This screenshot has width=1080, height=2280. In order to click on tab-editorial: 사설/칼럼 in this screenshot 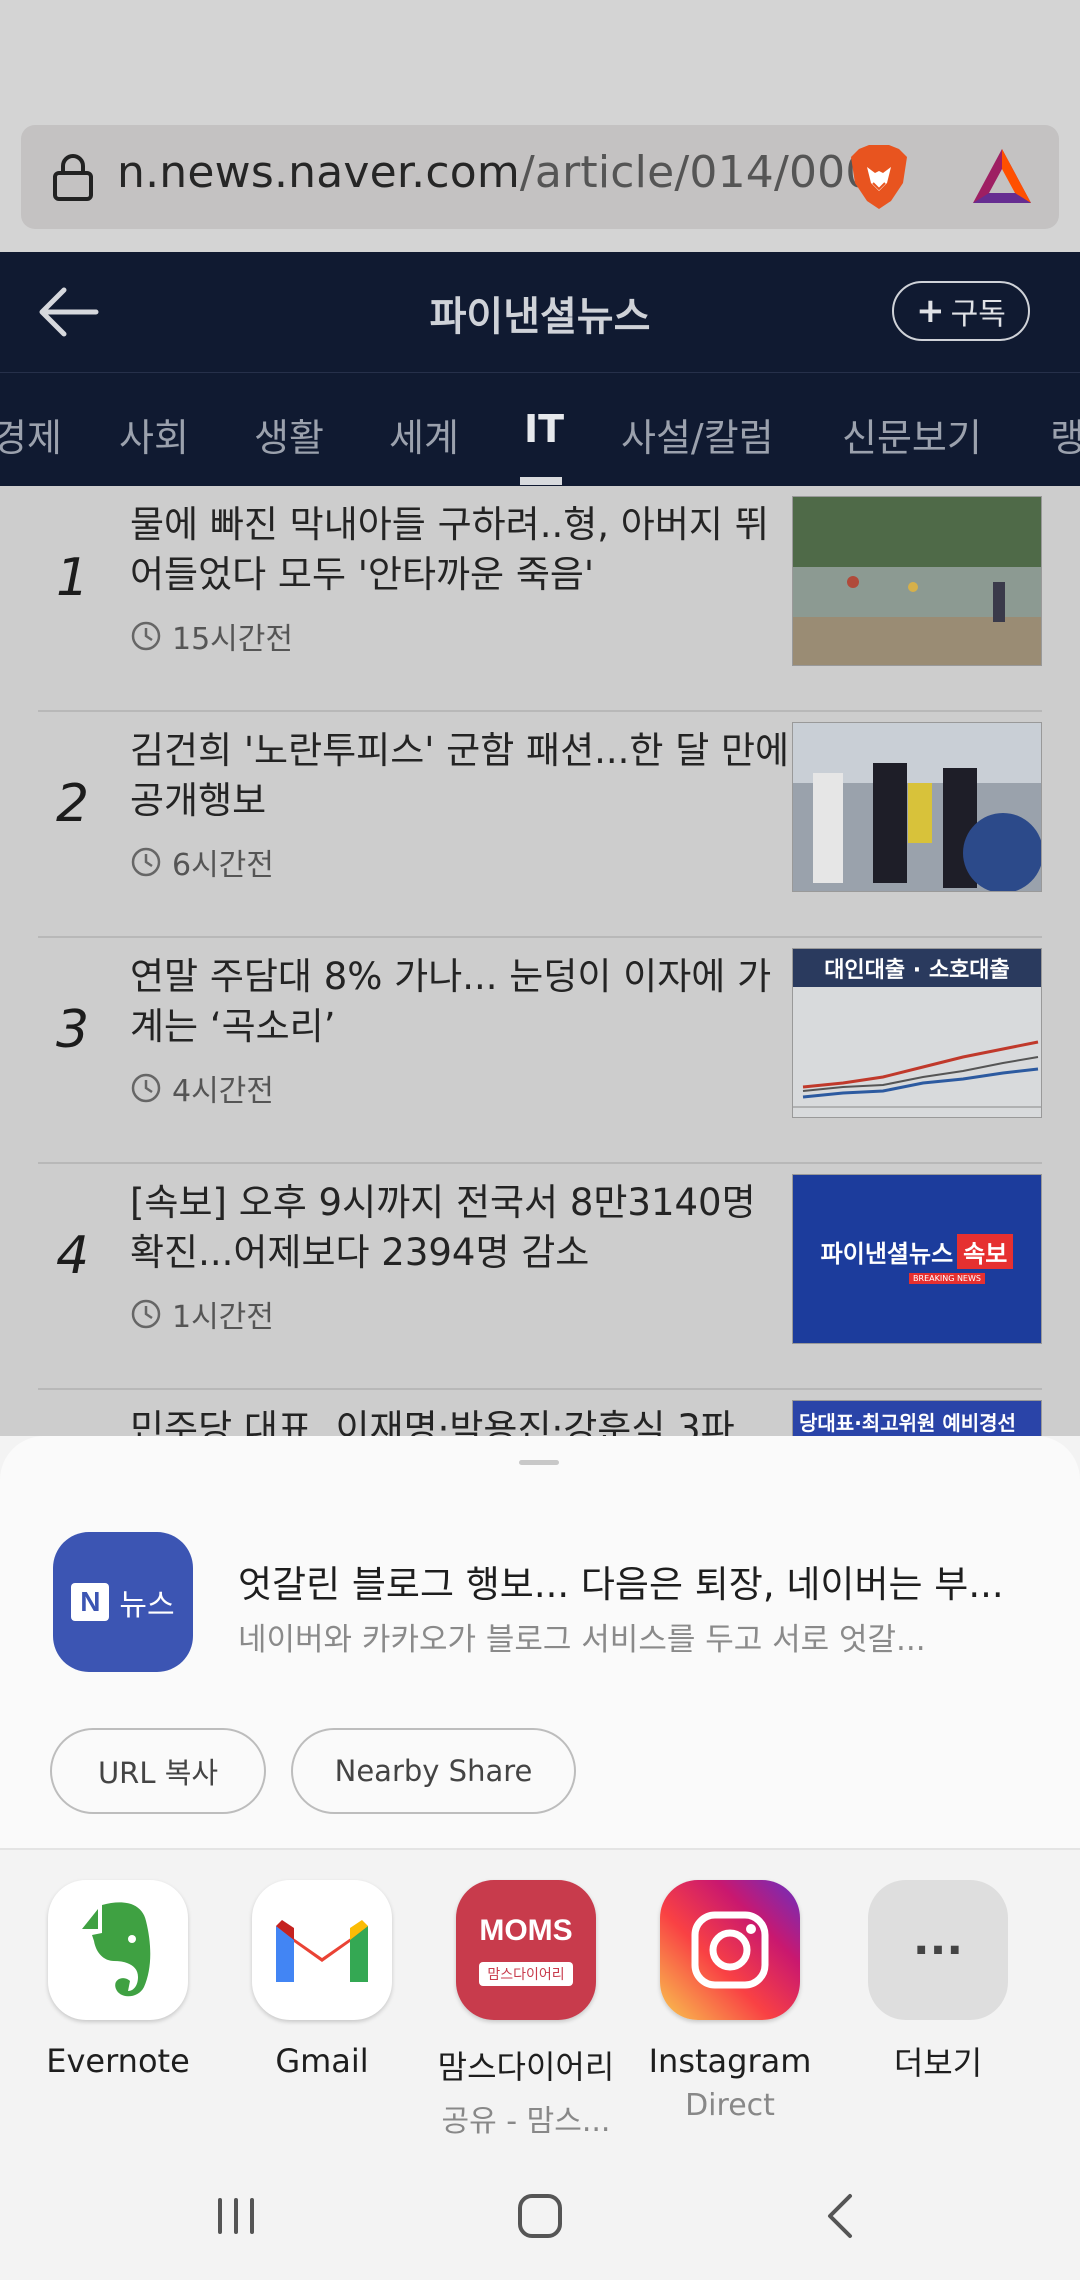, I will do `click(697, 434)`.